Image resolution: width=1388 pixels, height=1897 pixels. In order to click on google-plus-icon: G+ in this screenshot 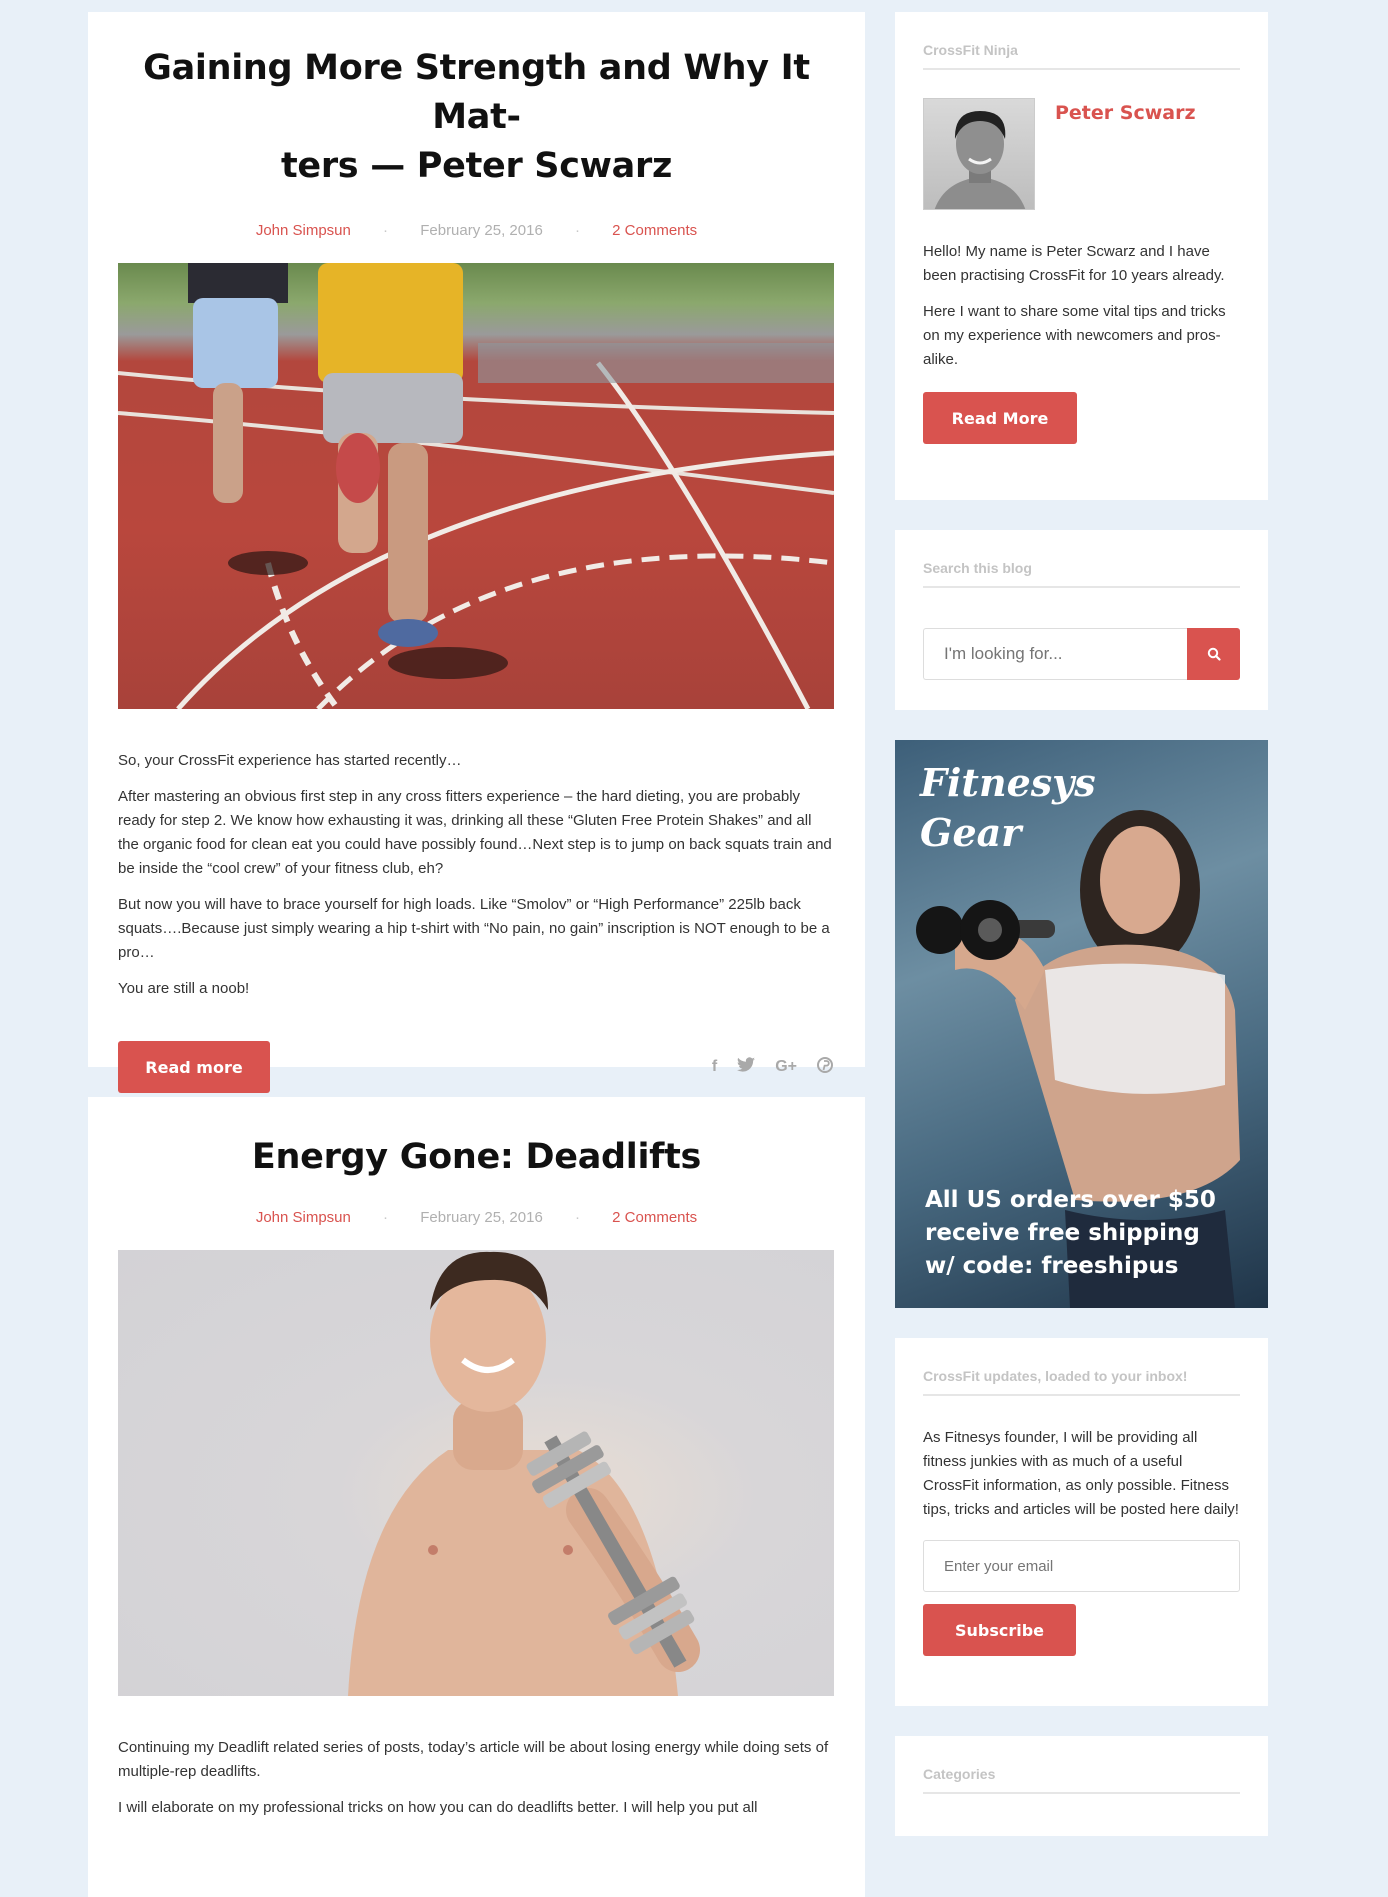, I will do `click(786, 1067)`.